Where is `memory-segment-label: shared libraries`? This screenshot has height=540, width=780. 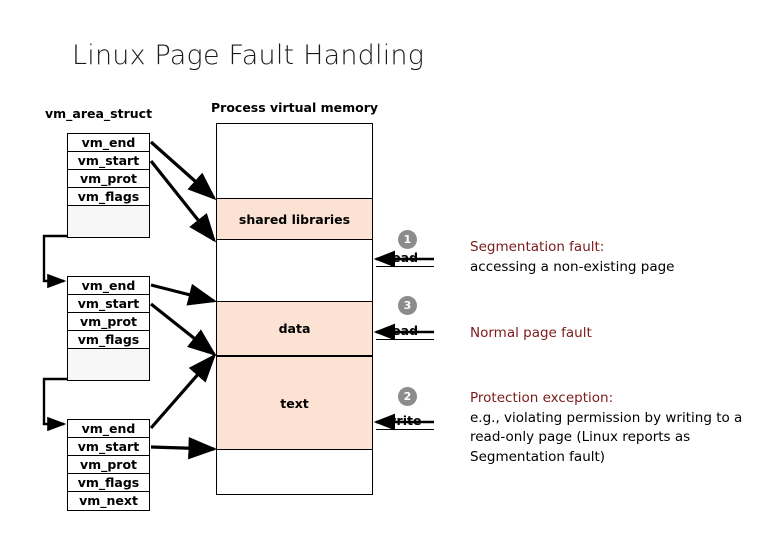
memory-segment-label: shared libraries is located at coordinates (294, 219).